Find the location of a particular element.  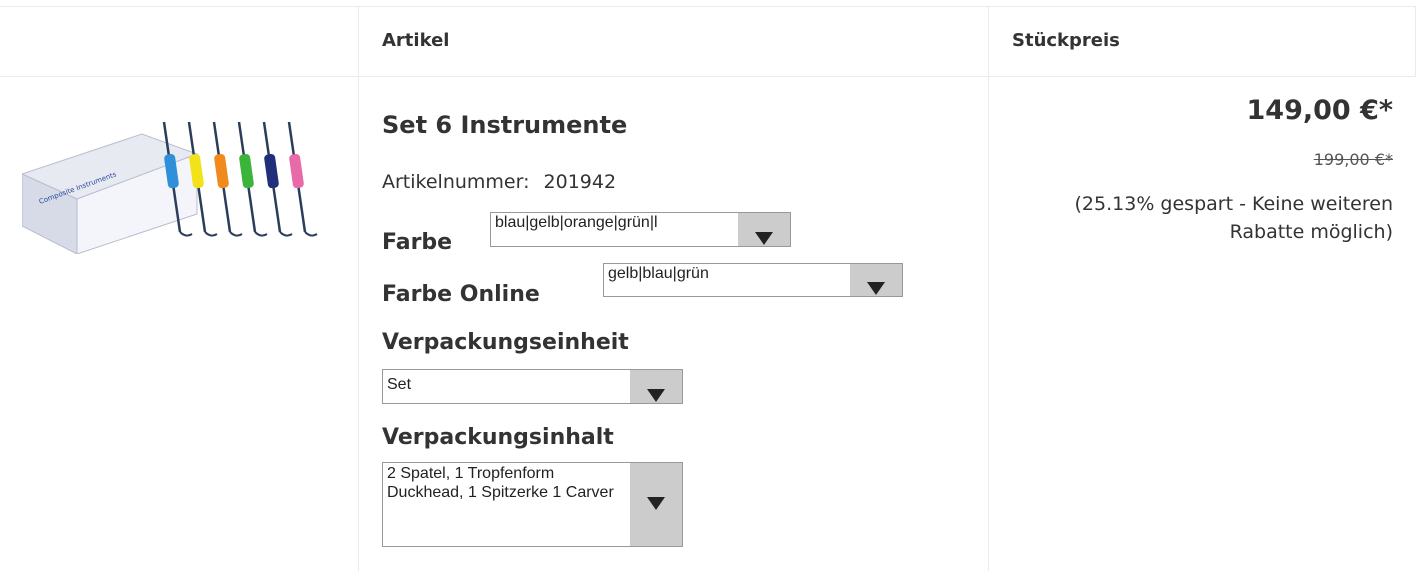

column-header-artikel: Artikel is located at coordinates (416, 40).